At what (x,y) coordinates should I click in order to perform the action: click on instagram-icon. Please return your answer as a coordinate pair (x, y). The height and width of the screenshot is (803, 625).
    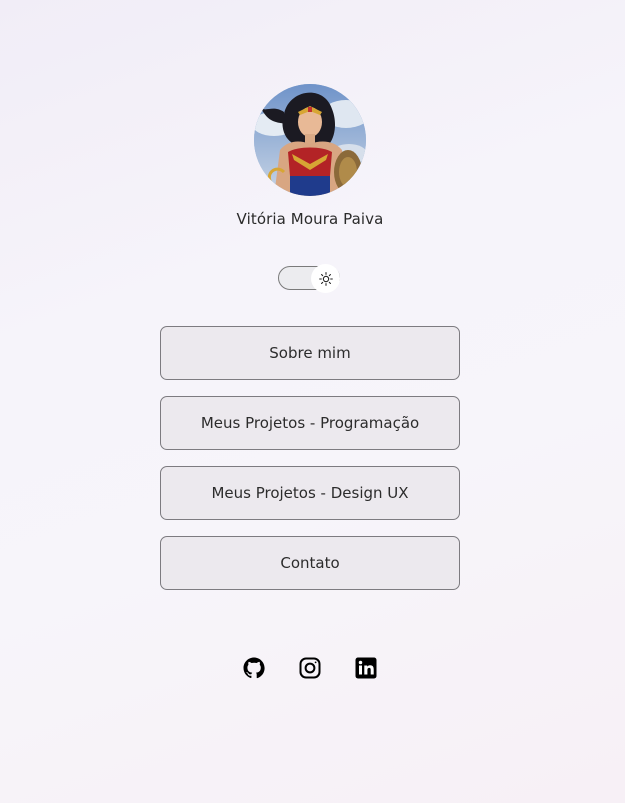
    Looking at the image, I should click on (310, 668).